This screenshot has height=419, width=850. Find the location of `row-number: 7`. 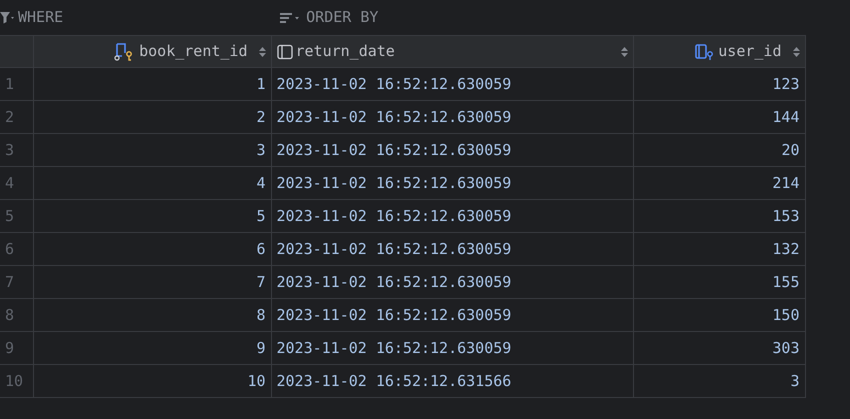

row-number: 7 is located at coordinates (16, 282).